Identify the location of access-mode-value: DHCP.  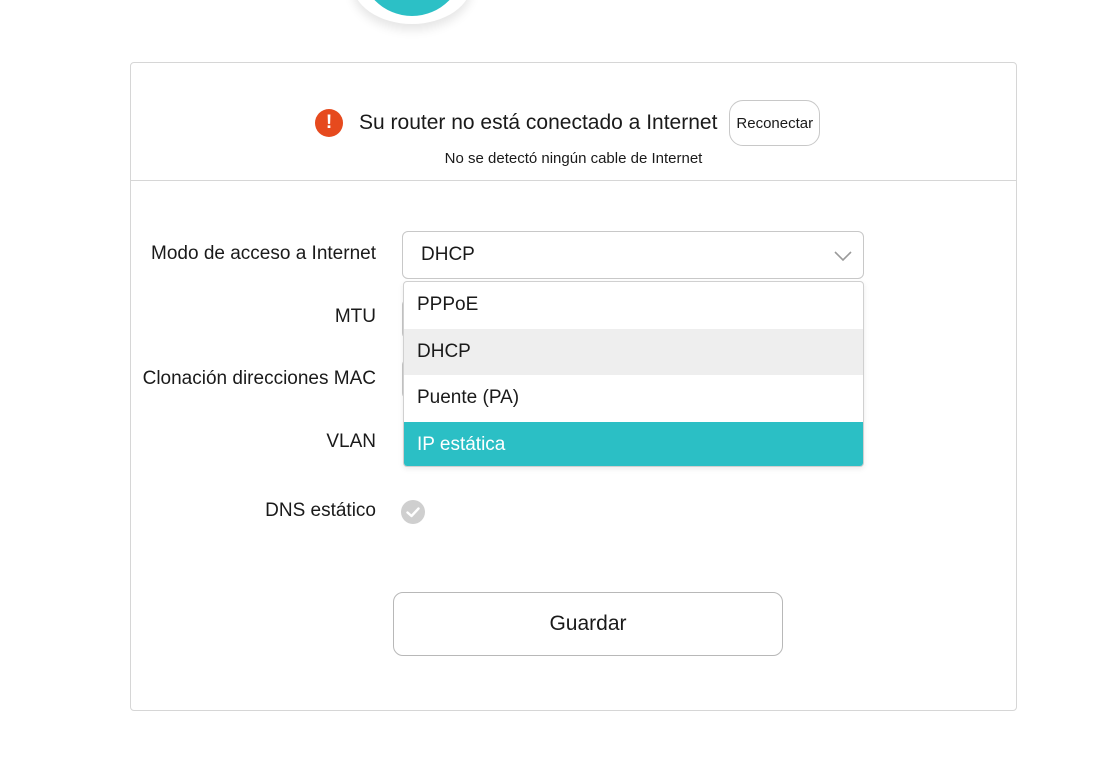
(448, 254).